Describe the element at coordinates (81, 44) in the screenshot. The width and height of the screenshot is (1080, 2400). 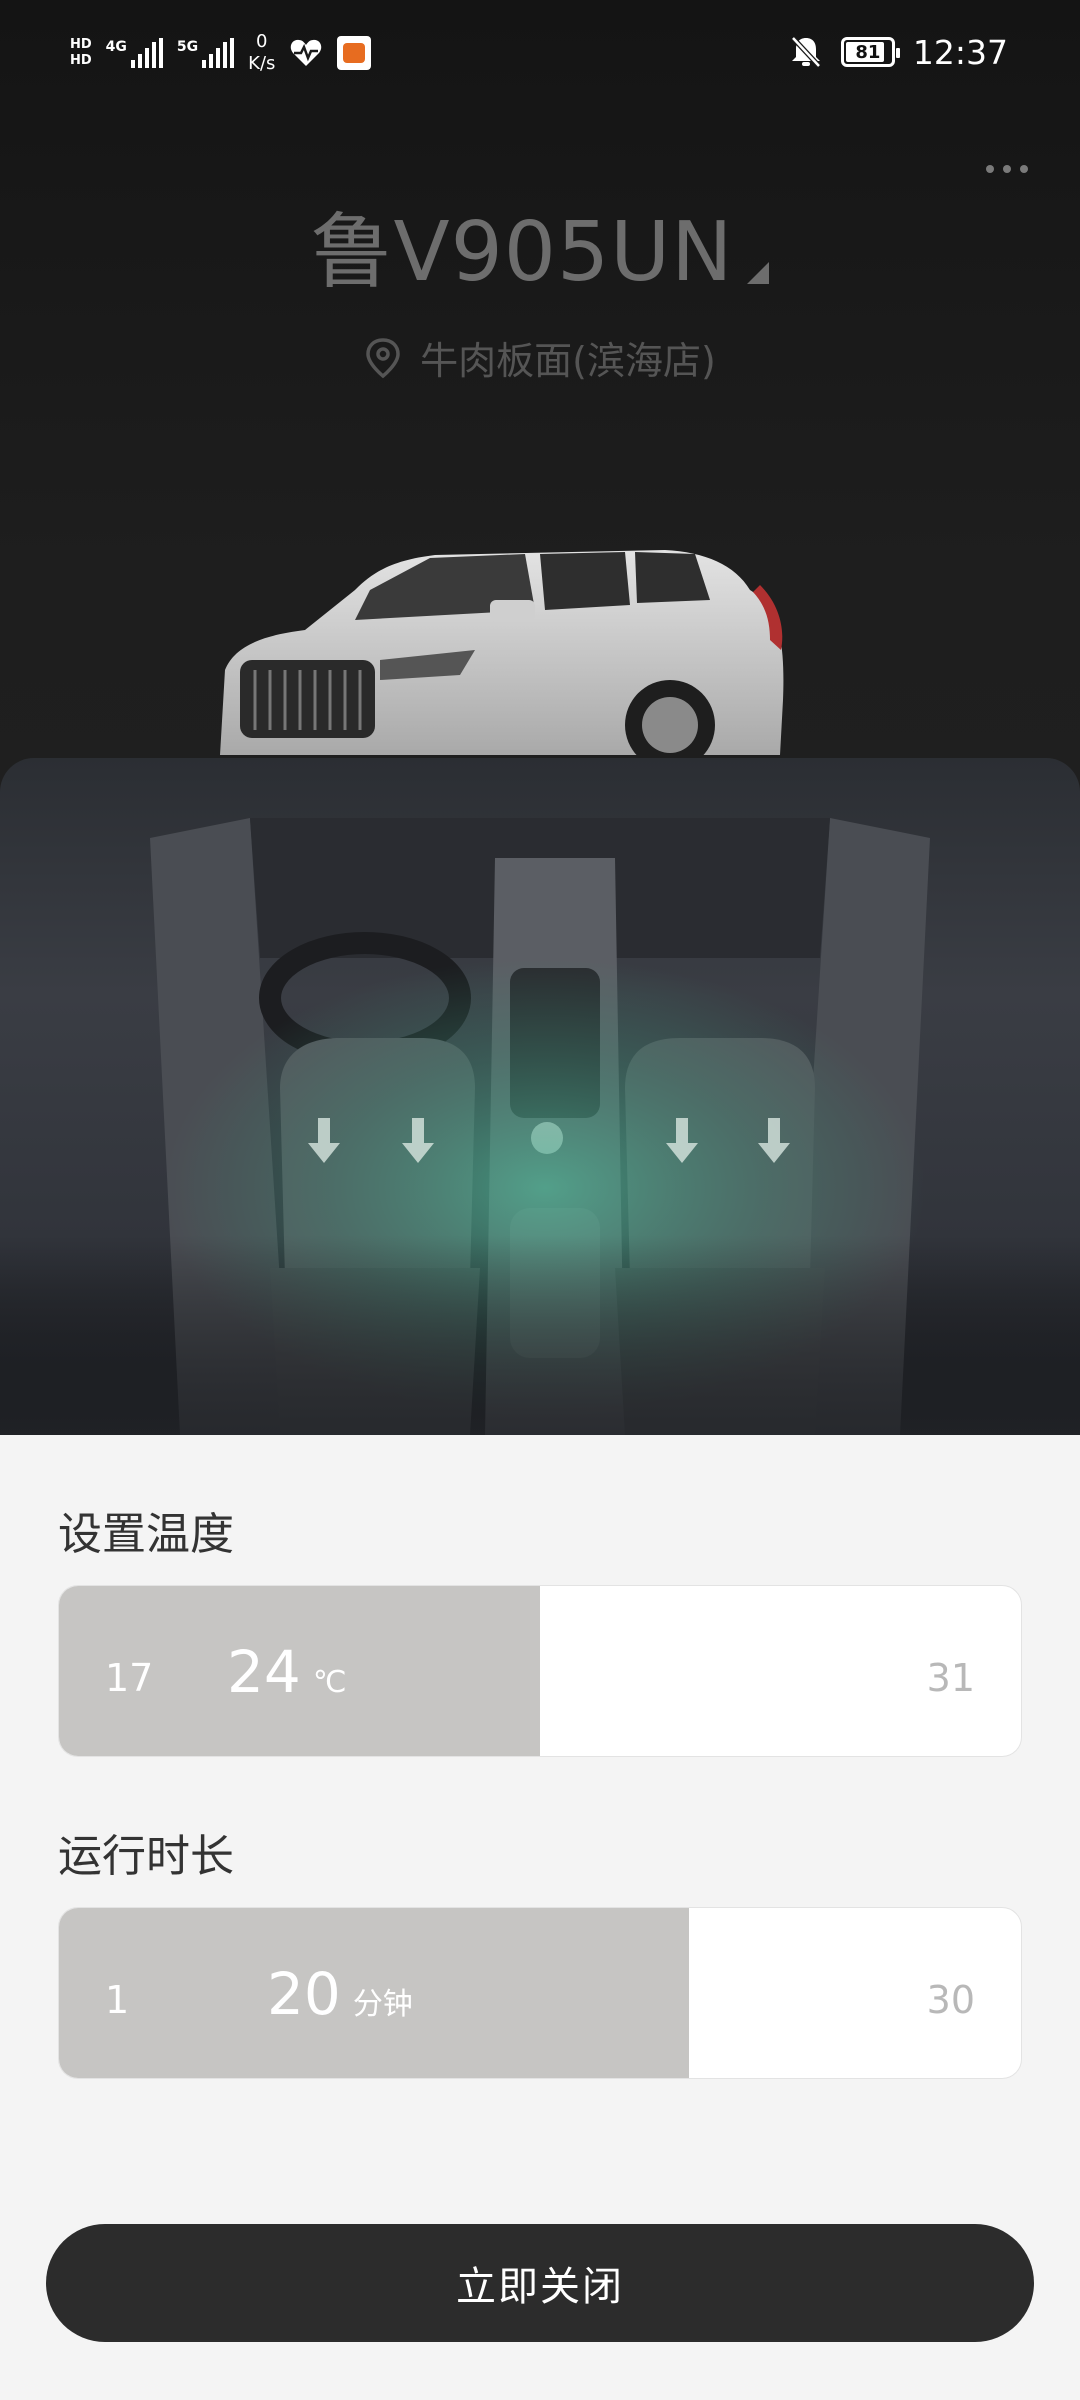
I see `hd-top-label: HD` at that location.